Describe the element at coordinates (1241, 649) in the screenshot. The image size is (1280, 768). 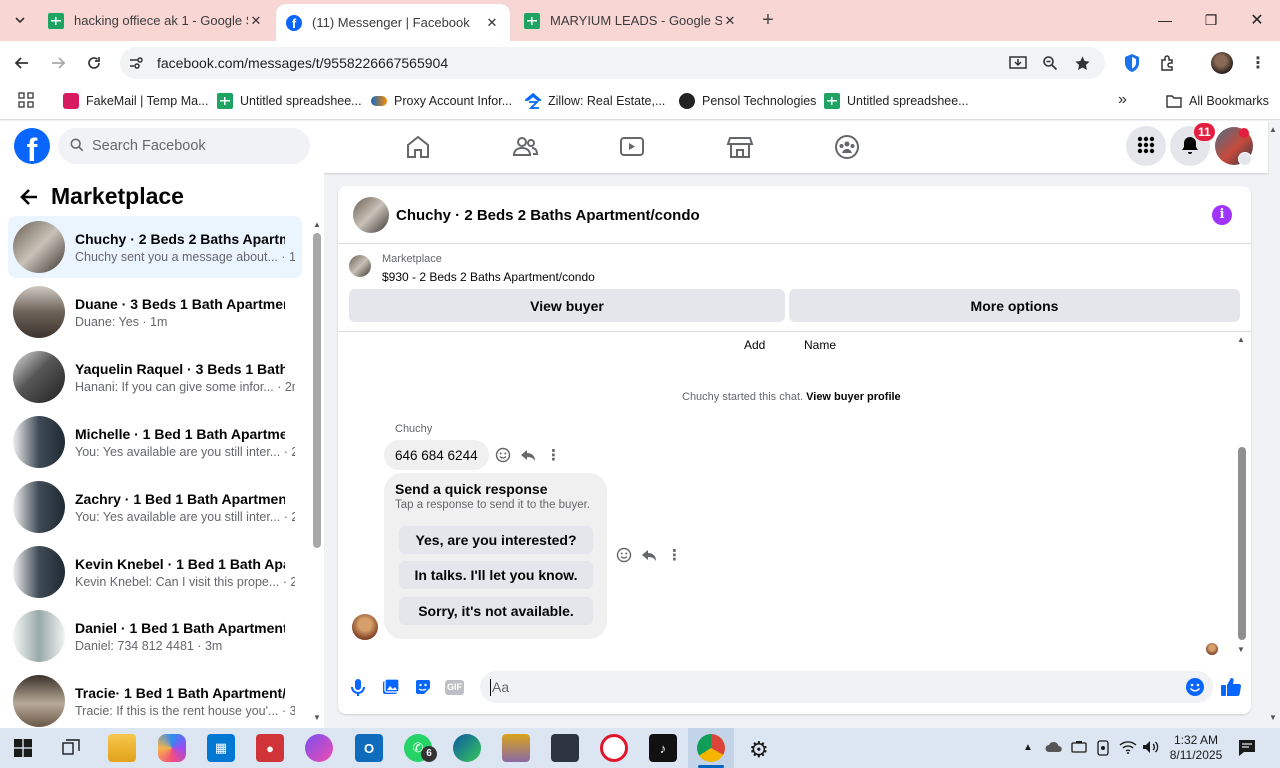
I see `chat-scroll-down-arrow: ▼` at that location.